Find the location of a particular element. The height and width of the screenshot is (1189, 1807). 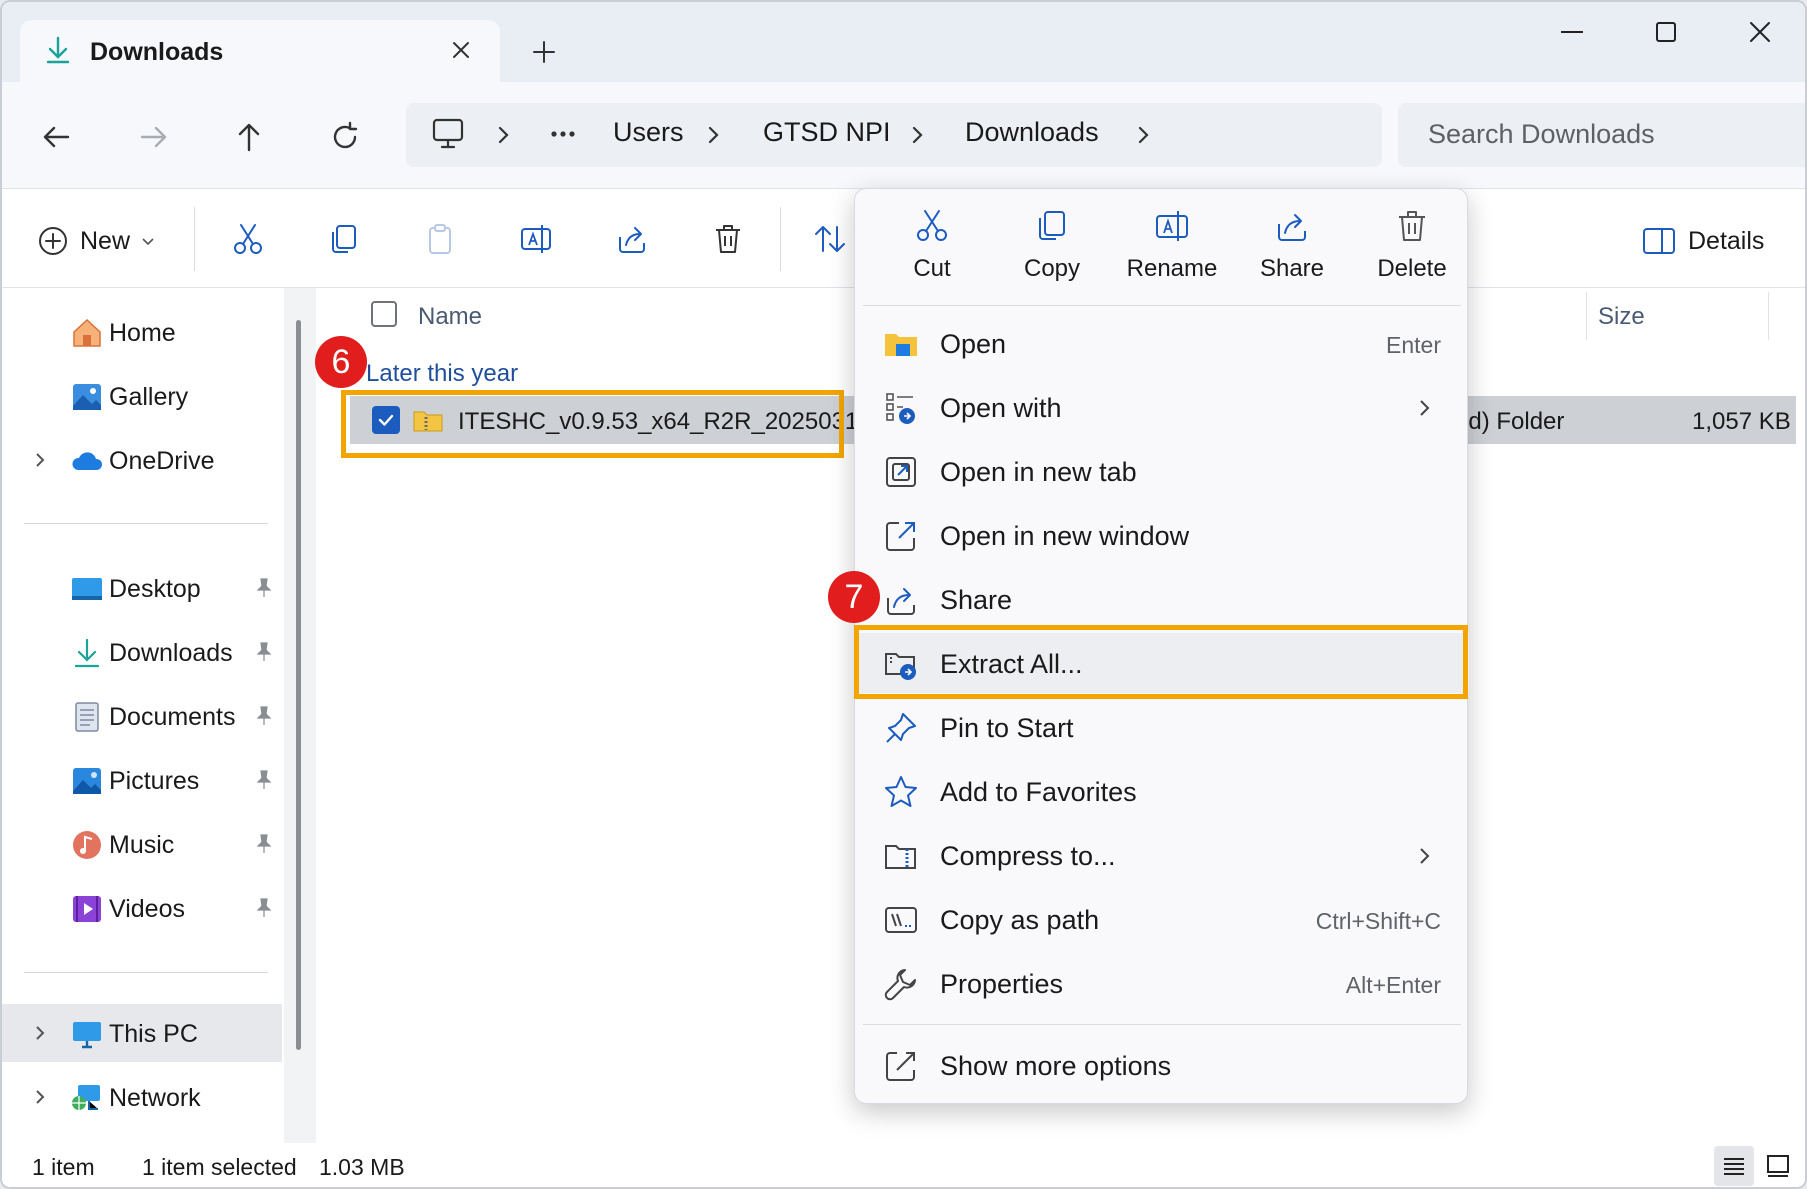

menu-item-open-with: Open with is located at coordinates (1162, 407).